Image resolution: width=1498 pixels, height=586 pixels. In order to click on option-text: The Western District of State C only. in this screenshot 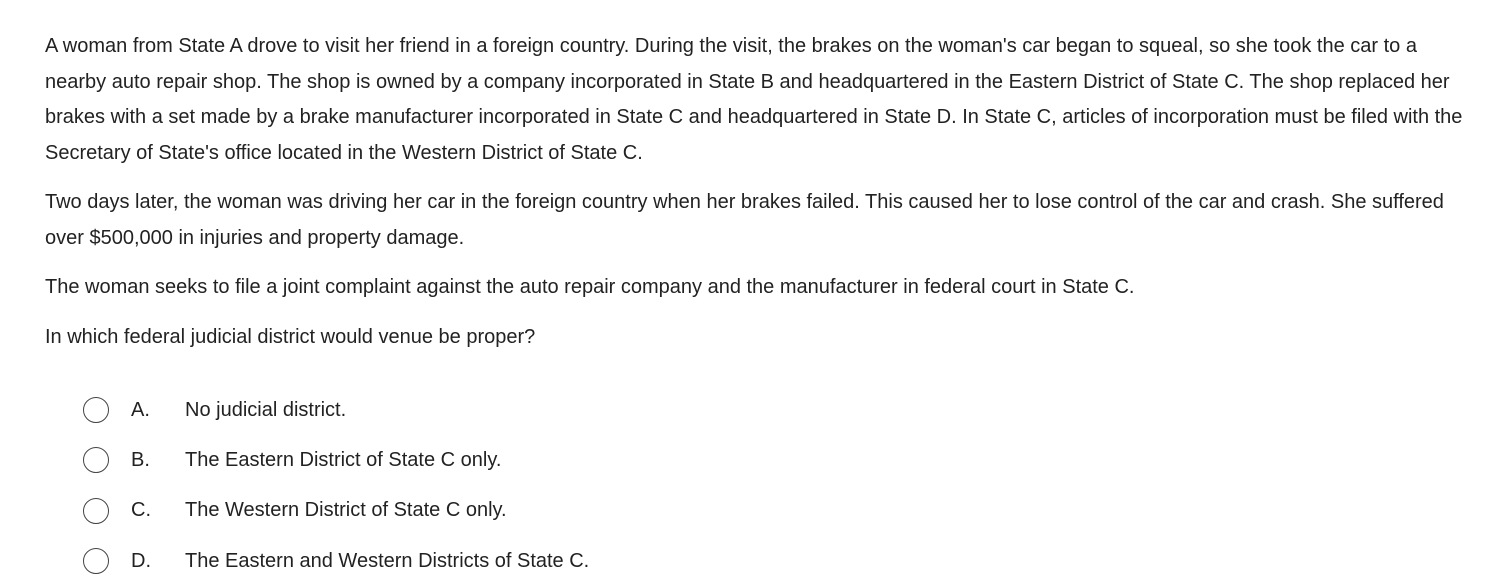, I will do `click(346, 510)`.